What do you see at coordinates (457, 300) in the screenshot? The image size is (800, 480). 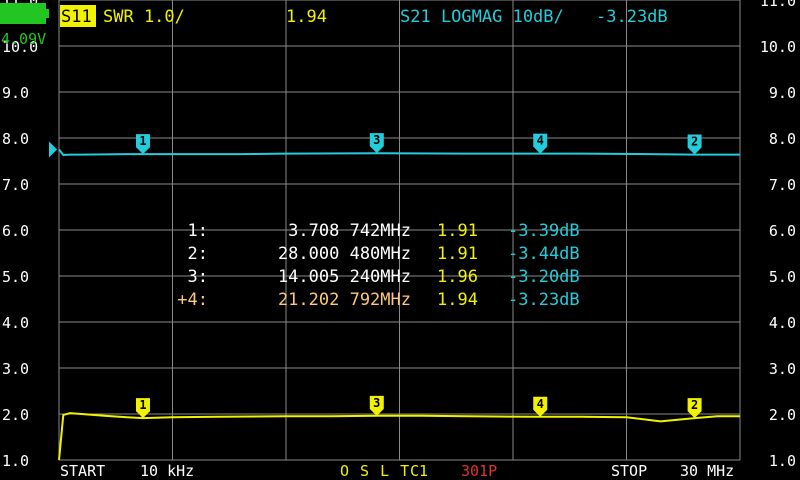 I see `marker-swr: 1.94` at bounding box center [457, 300].